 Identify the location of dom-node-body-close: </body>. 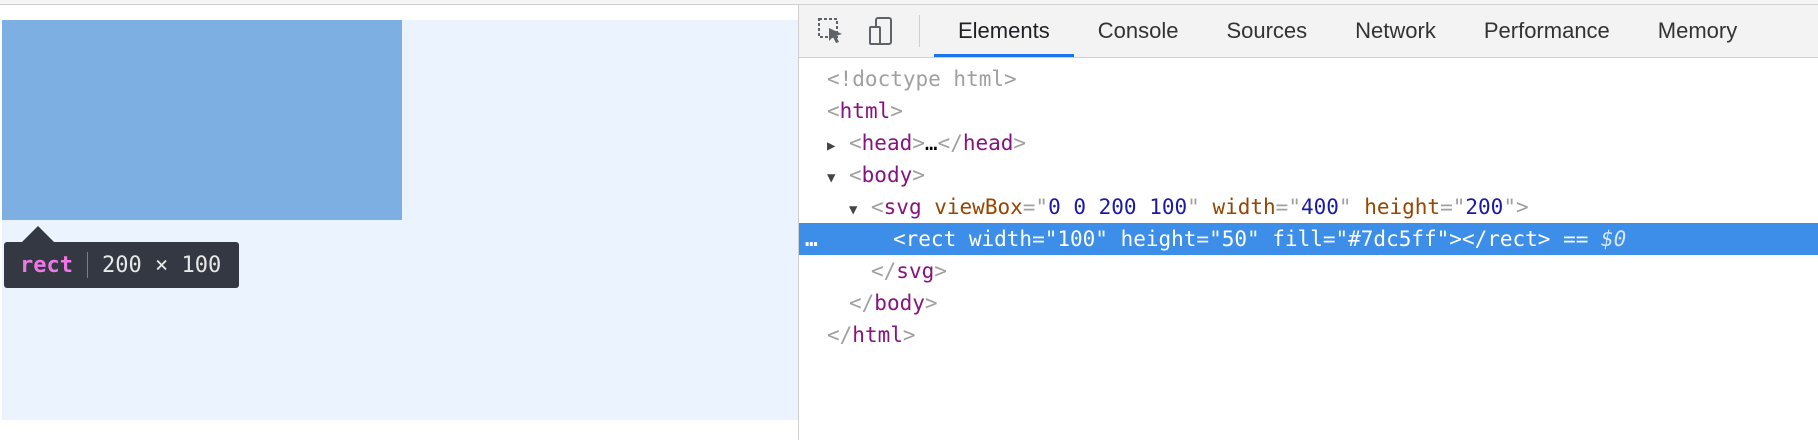
(1308, 303).